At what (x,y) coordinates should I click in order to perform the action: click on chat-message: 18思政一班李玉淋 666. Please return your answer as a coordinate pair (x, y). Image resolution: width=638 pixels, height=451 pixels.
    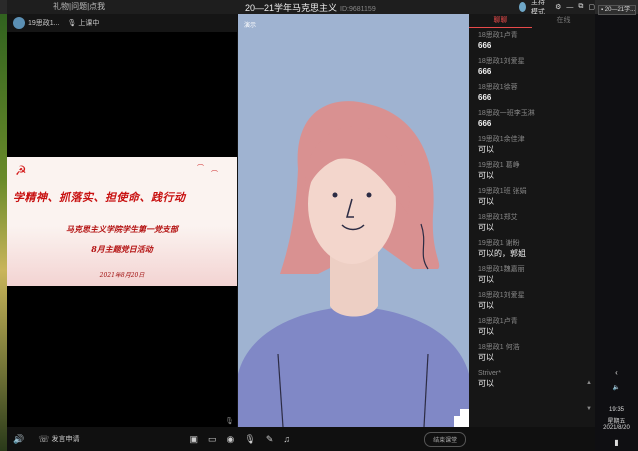
    Looking at the image, I should click on (536, 119).